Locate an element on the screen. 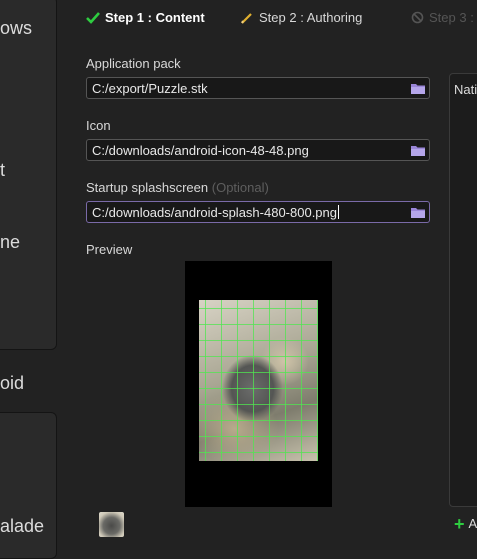  text-caret is located at coordinates (338, 212).